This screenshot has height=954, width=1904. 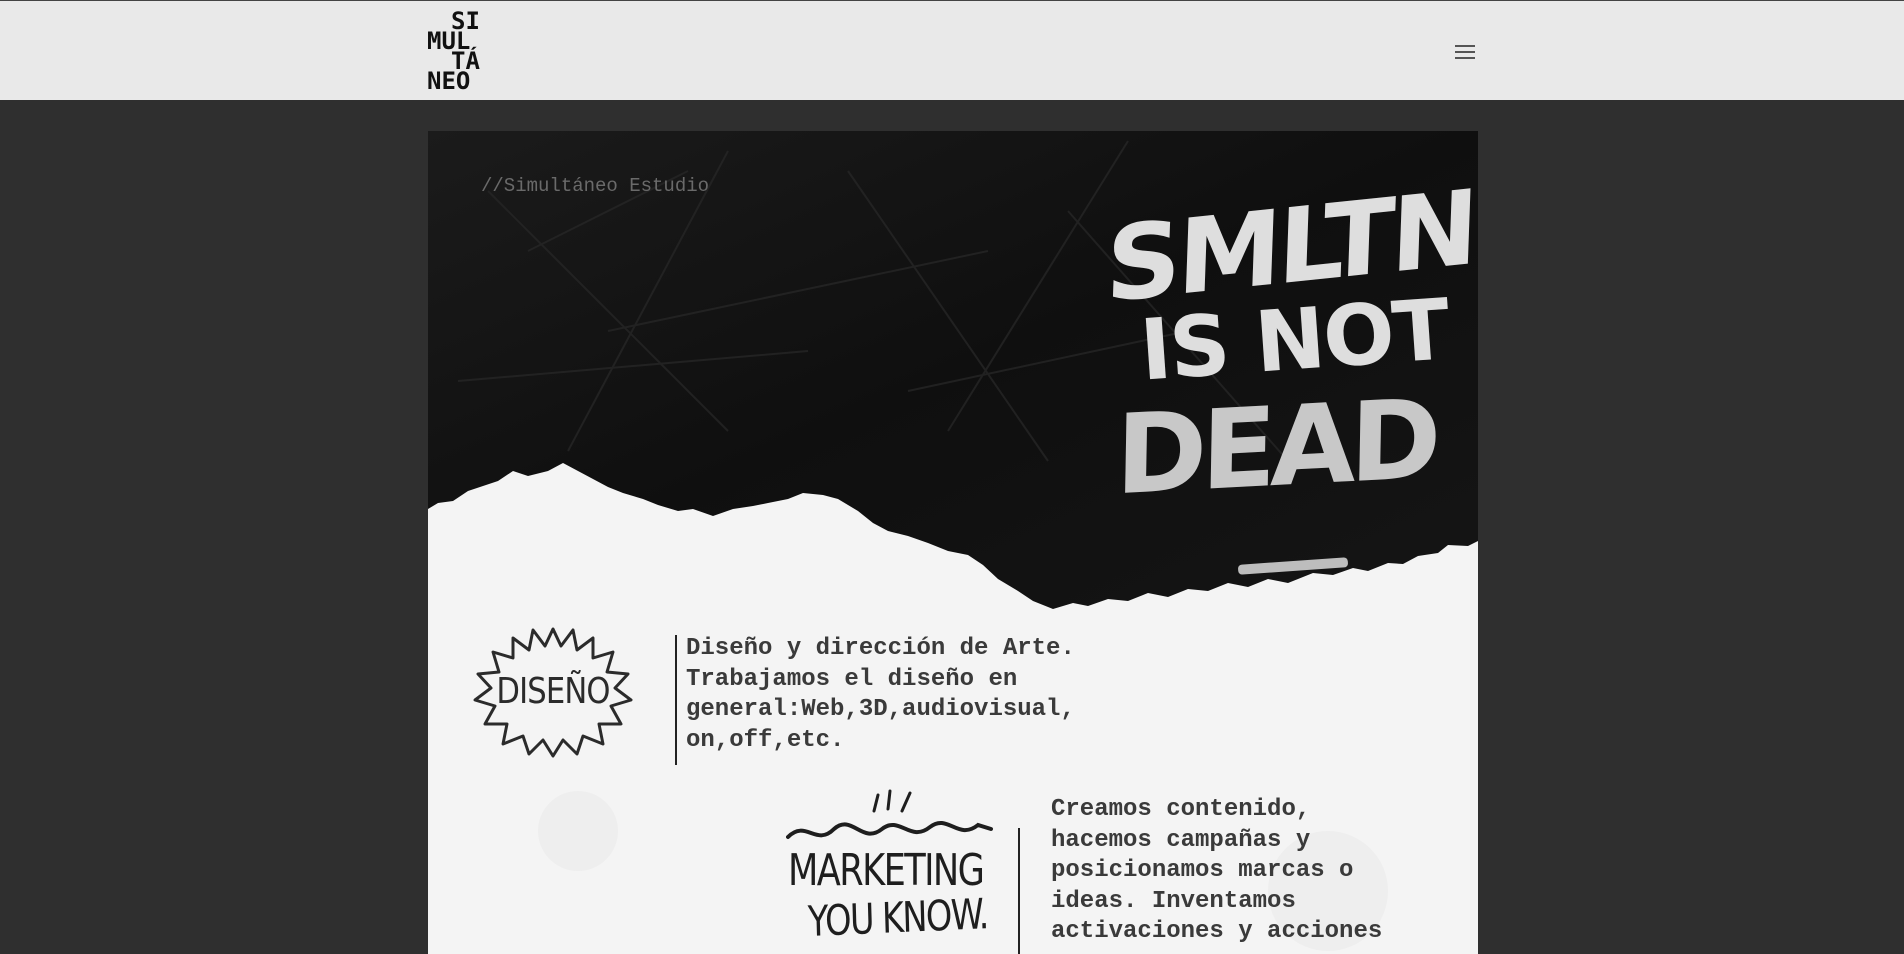 I want to click on diseno-badge: DISEÑO, so click(x=553, y=691).